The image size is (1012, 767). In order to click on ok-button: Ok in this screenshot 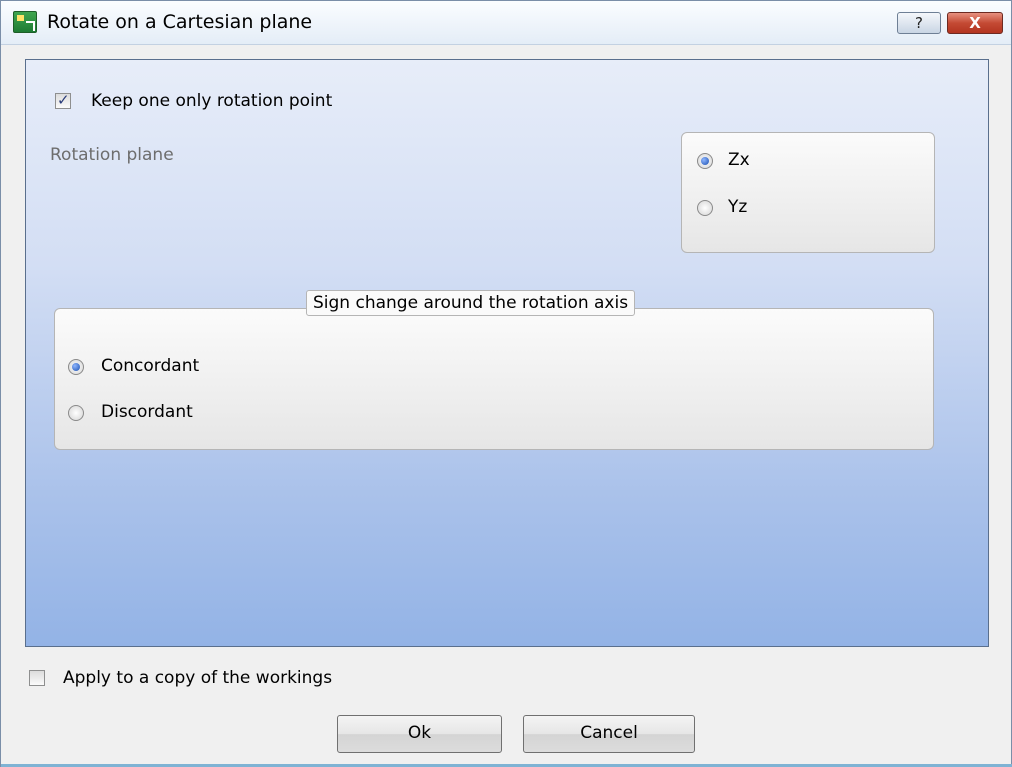, I will do `click(419, 734)`.